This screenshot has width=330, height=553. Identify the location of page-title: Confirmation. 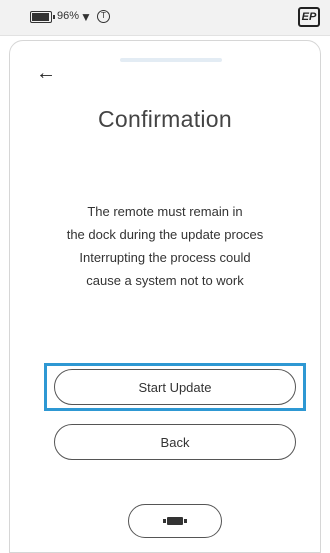
(165, 119).